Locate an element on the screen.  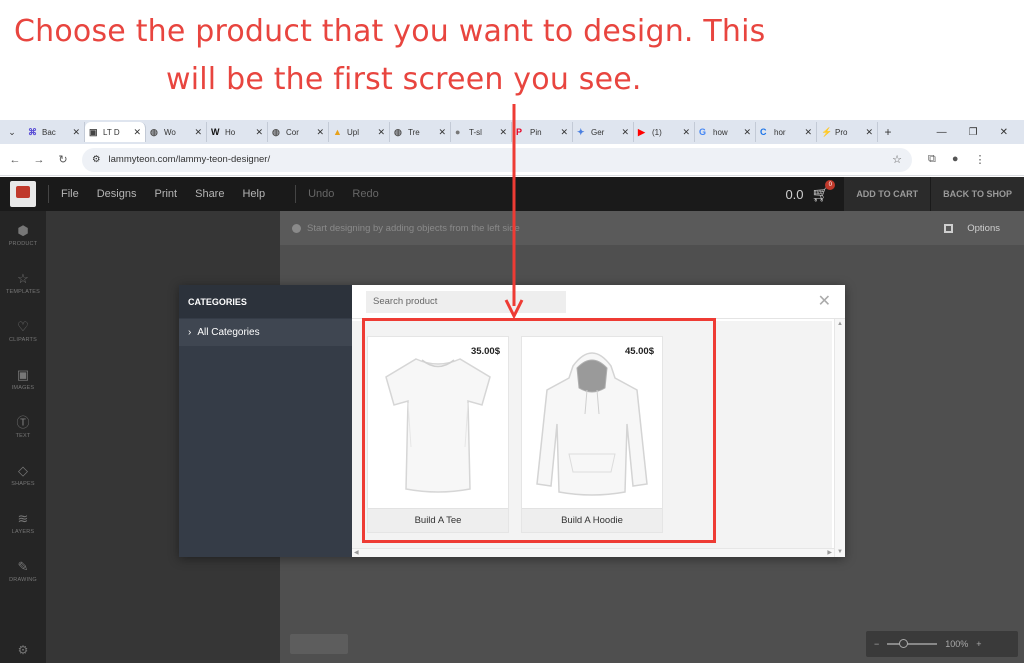
search-product-input is located at coordinates (466, 301).